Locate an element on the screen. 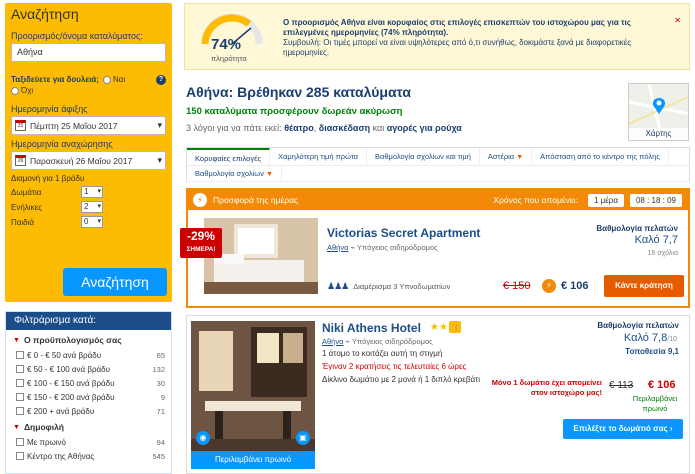  tab-stars: Αστέρια ▼ is located at coordinates (506, 156).